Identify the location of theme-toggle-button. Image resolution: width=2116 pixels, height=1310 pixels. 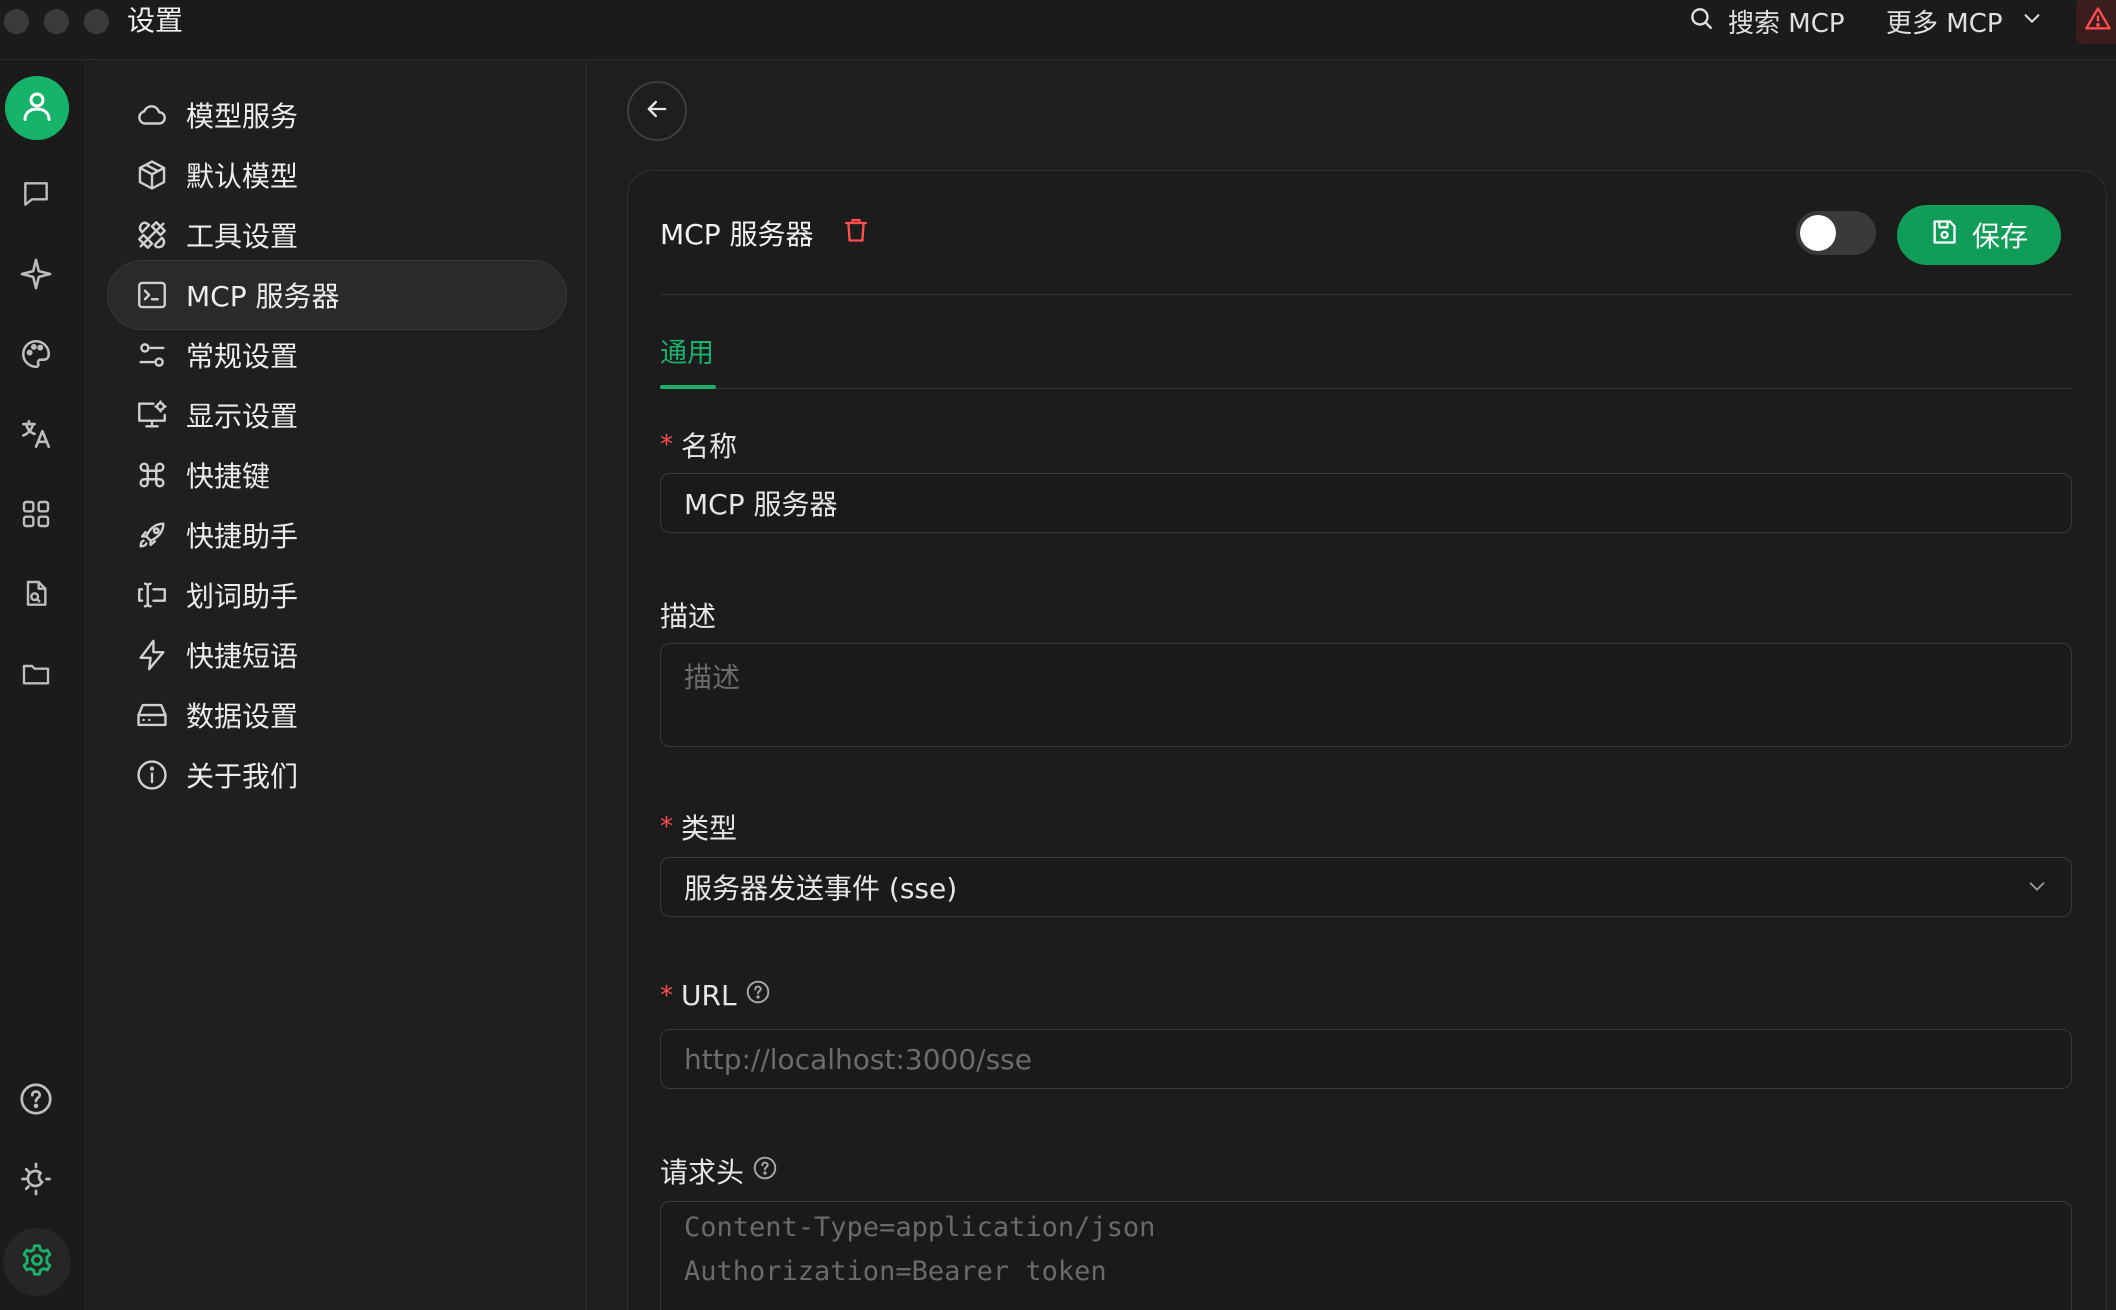
(36, 1181).